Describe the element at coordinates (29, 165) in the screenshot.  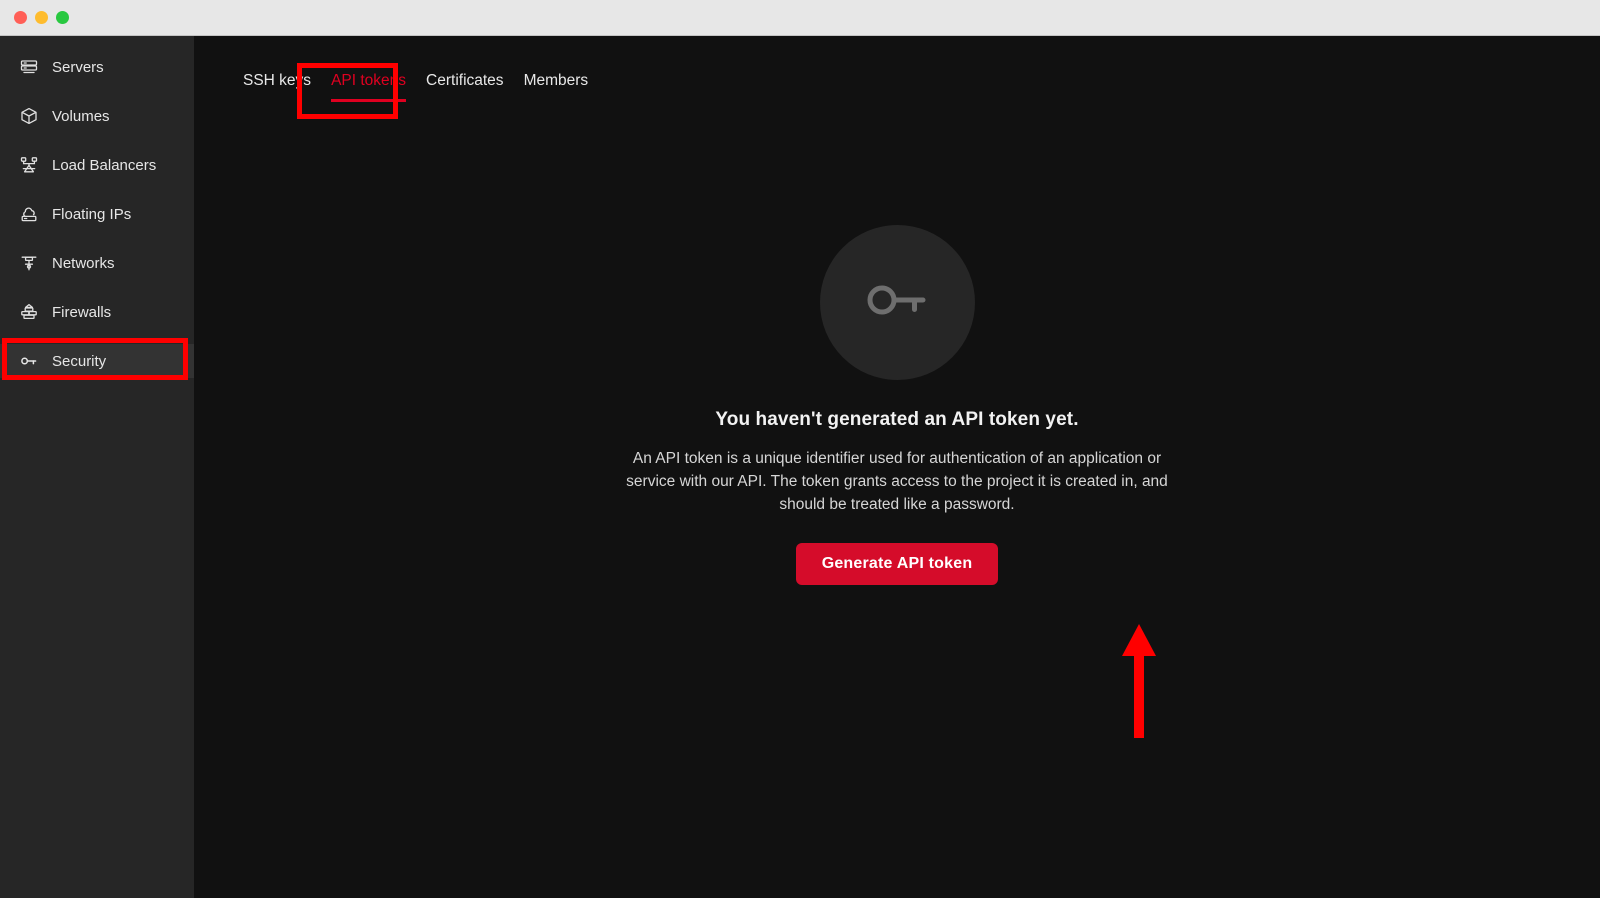
I see `load-balancer-icon` at that location.